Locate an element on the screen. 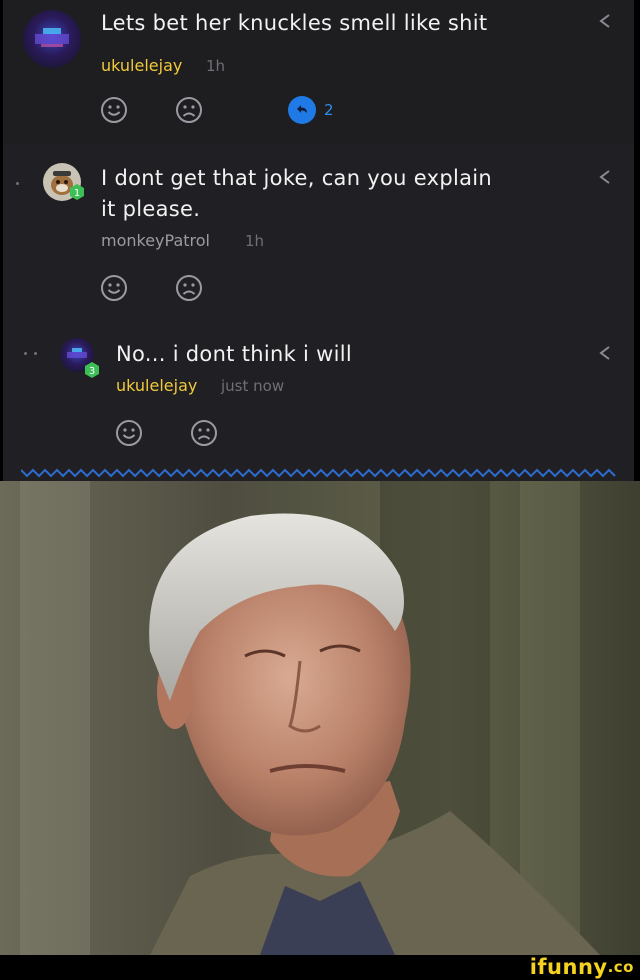  avatar is located at coordinates (52, 39).